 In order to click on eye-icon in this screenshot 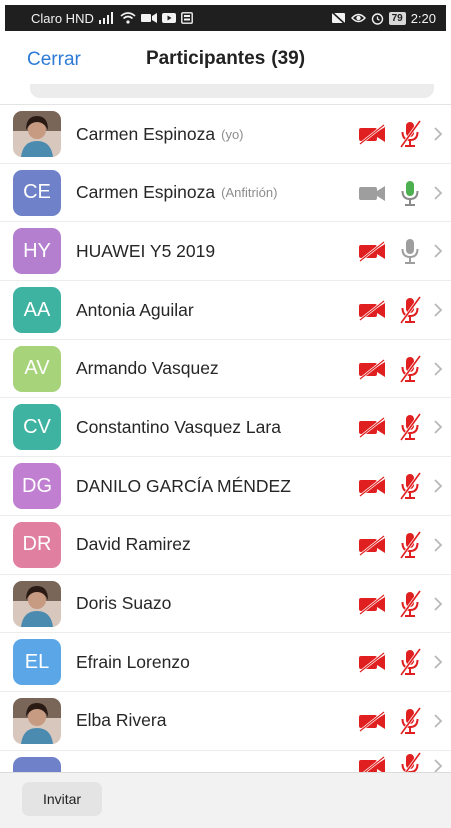, I will do `click(358, 18)`.